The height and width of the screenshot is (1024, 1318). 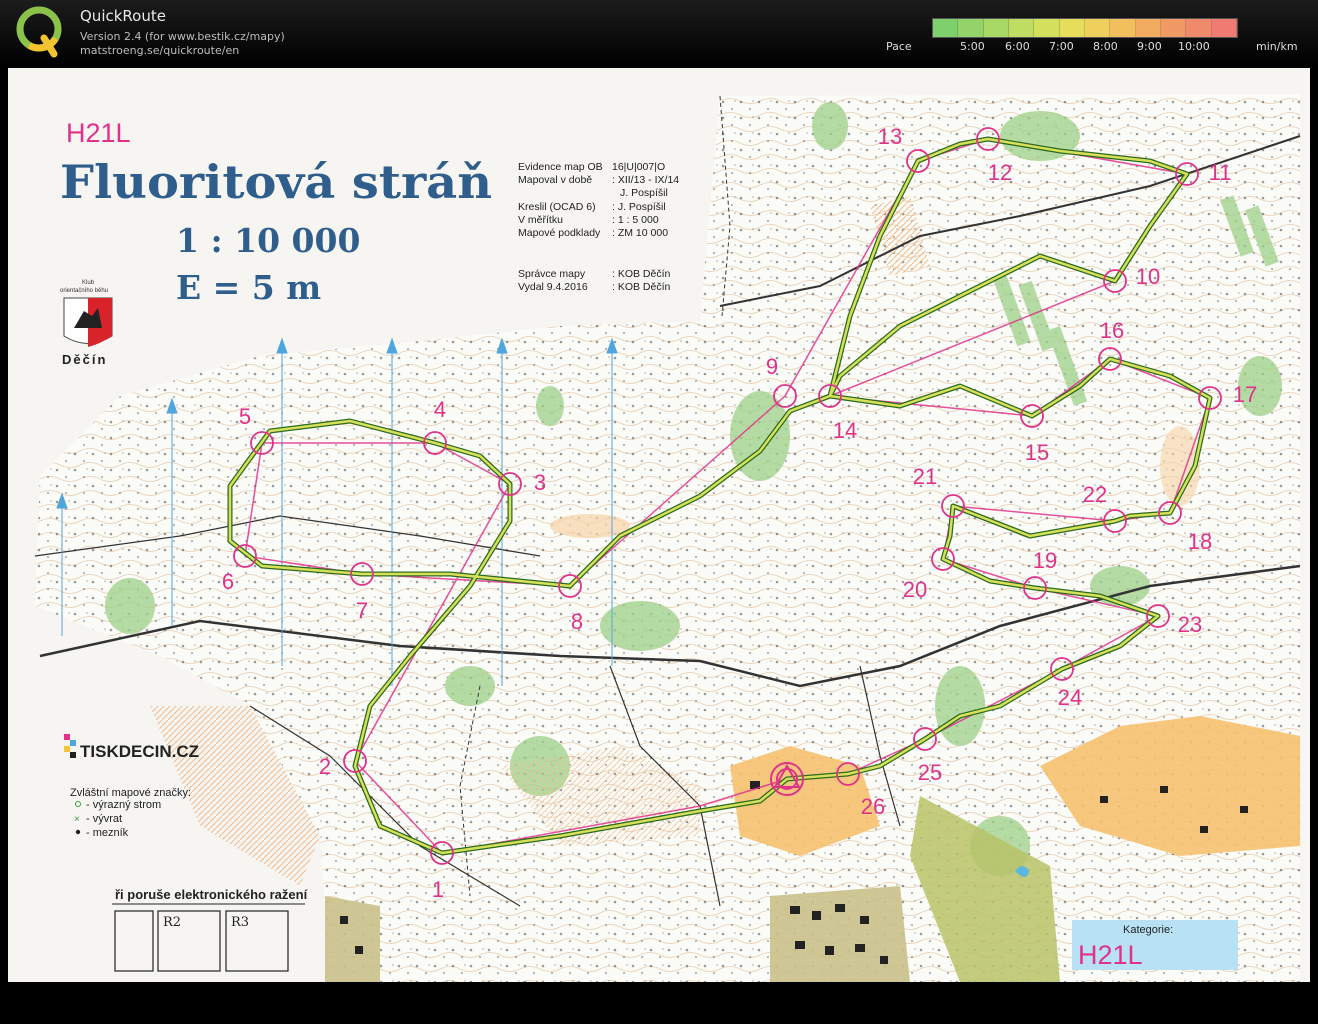 What do you see at coordinates (352, 939) in the screenshot?
I see `settlement-left` at bounding box center [352, 939].